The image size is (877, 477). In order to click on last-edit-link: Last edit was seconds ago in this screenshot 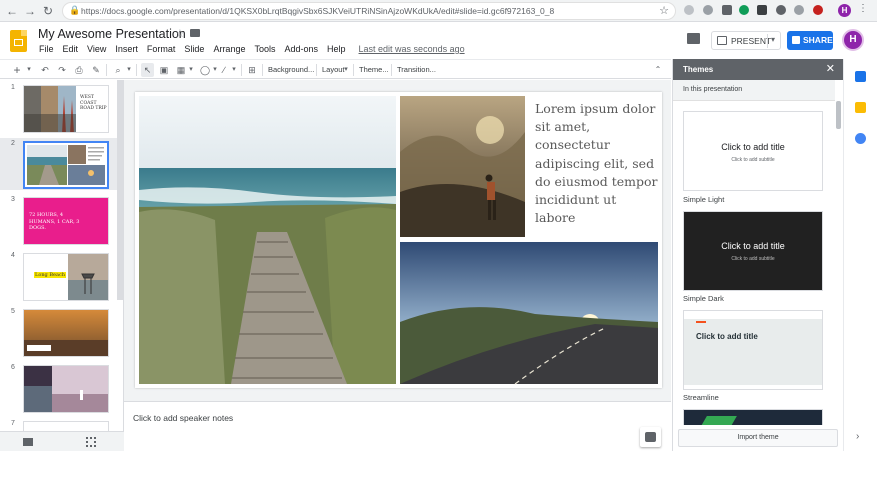, I will do `click(412, 49)`.